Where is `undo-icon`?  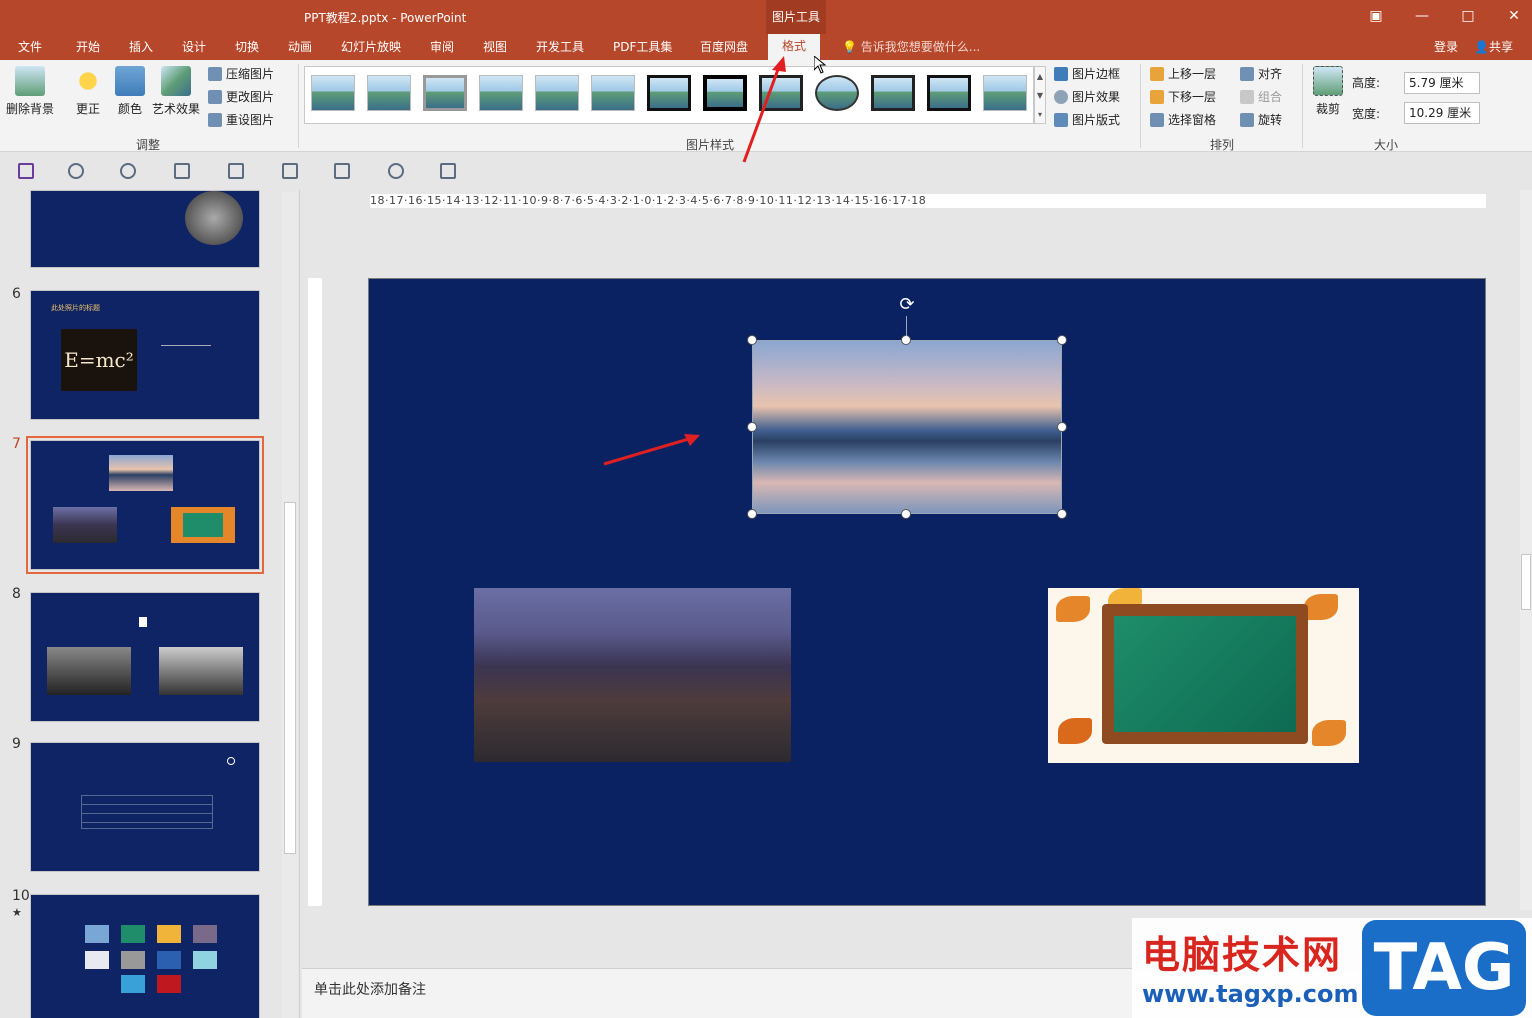 undo-icon is located at coordinates (76, 171).